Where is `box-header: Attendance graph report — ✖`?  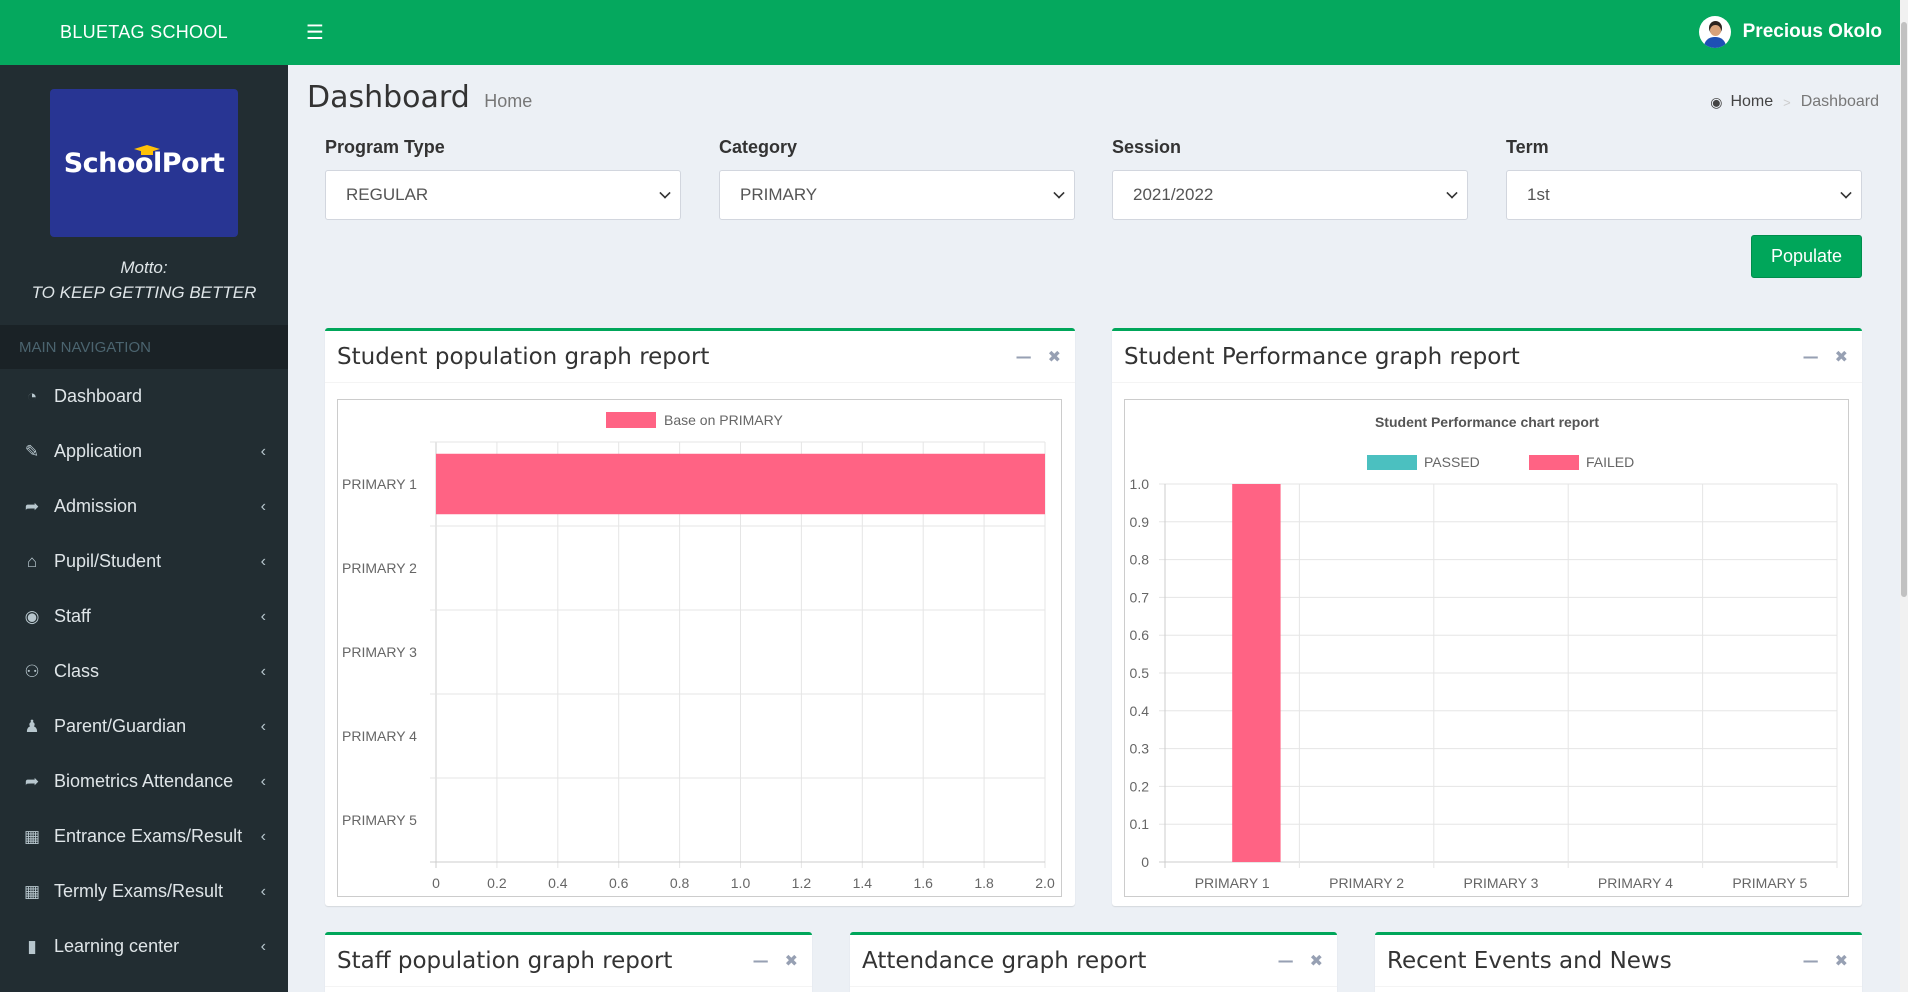
box-header: Attendance graph report — ✖ is located at coordinates (1093, 961).